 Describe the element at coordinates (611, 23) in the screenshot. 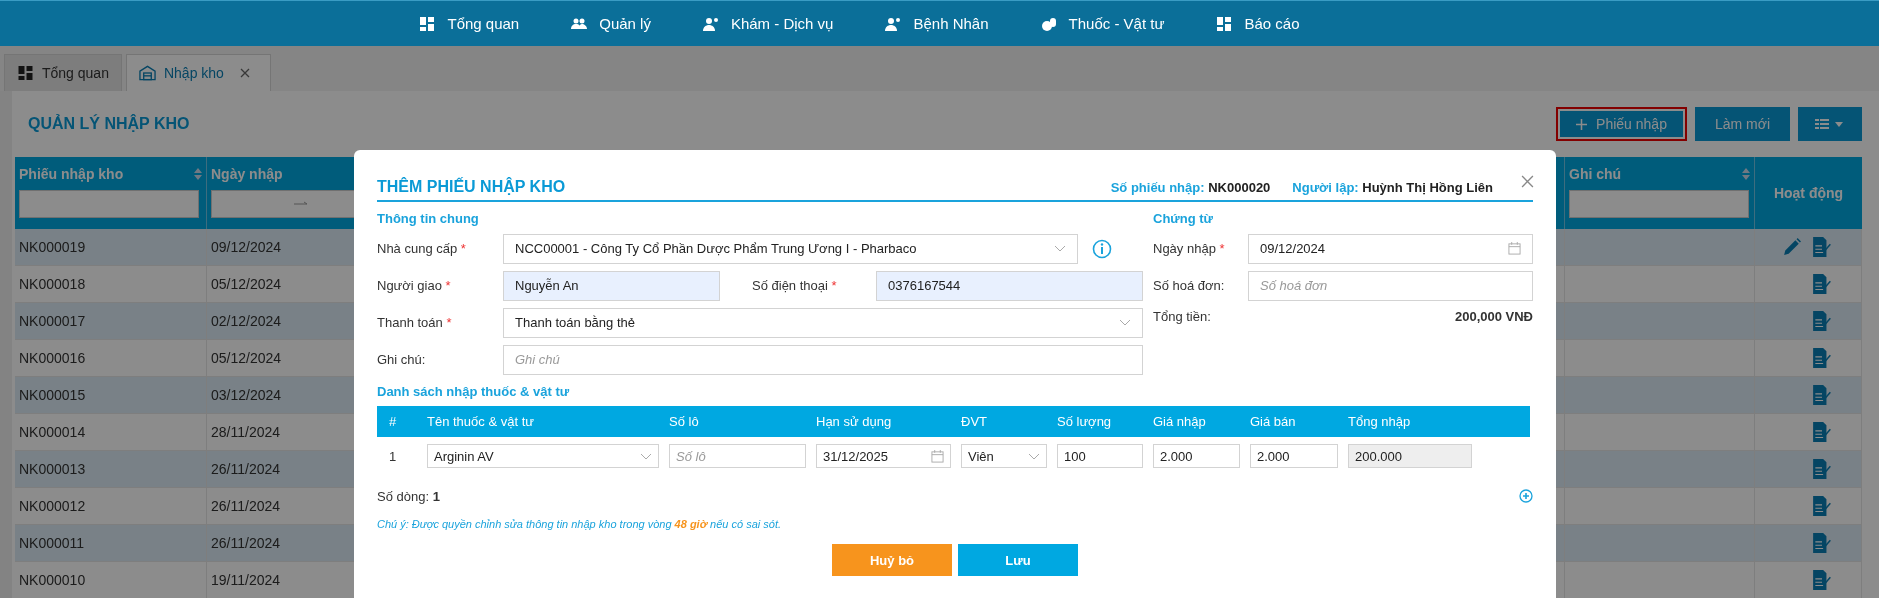

I see `nav-item: Quản lý` at that location.